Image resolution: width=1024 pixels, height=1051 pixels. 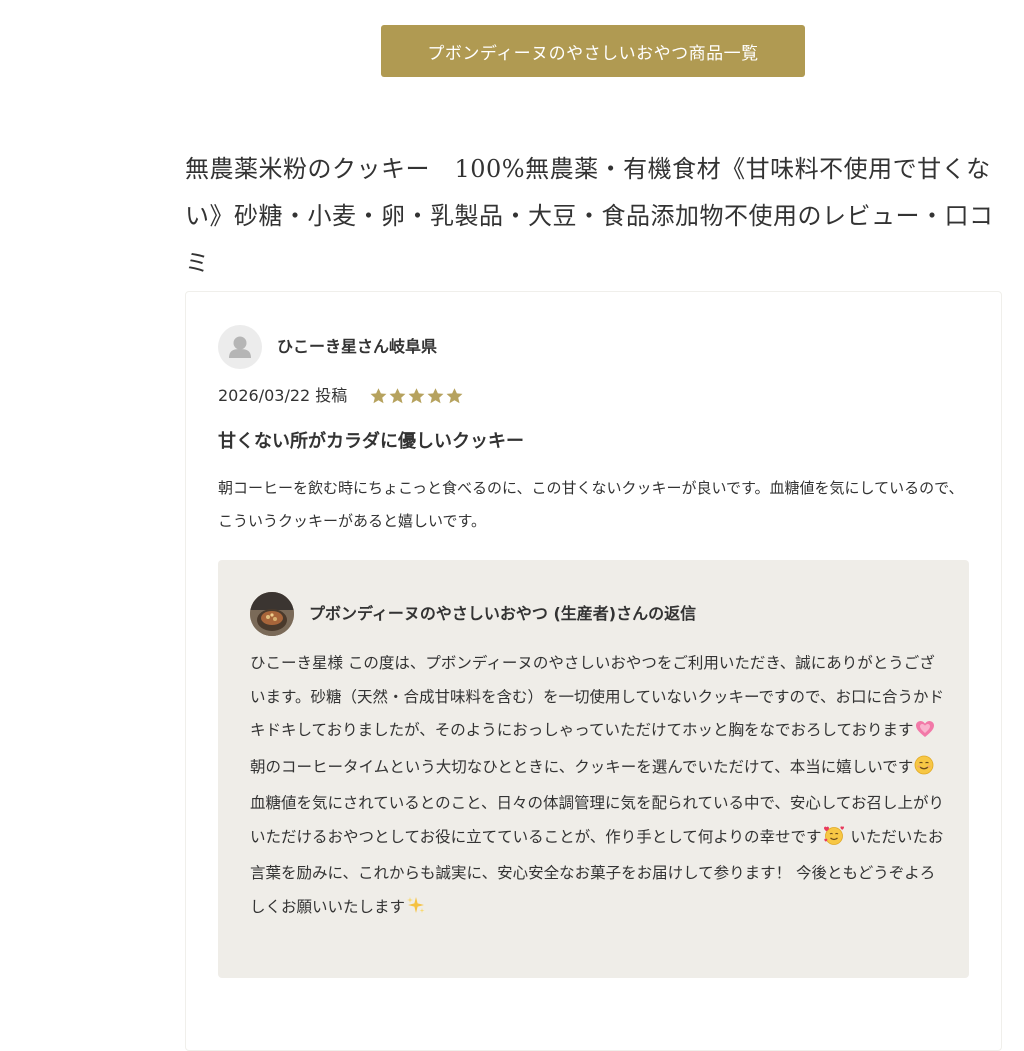 I want to click on smiling-face-with-hearts-emoji-icon, so click(x=834, y=841).